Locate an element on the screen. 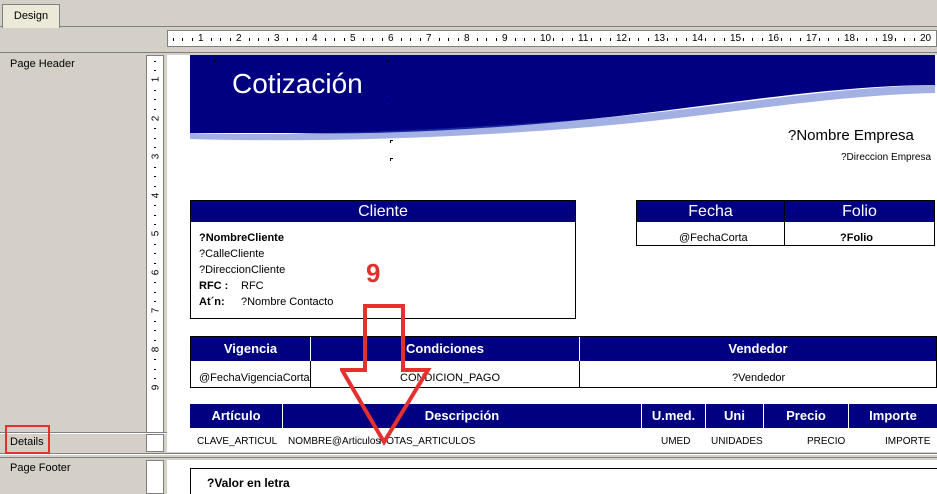  col-header-articulo: Artículo is located at coordinates (236, 416).